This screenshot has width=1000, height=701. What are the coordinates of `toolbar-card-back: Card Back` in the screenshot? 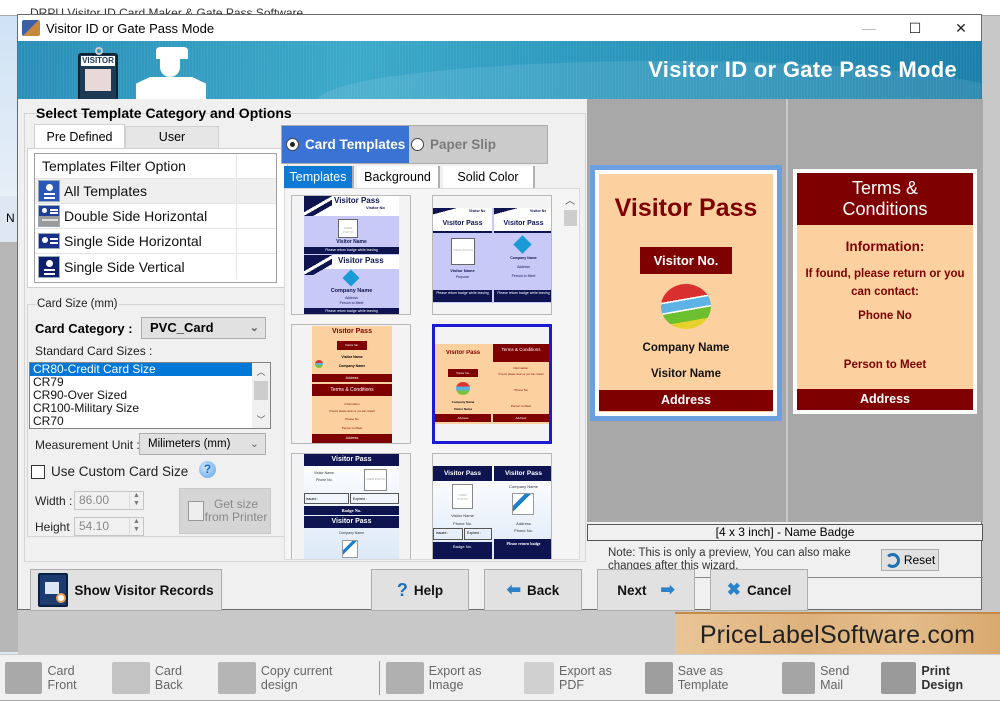 It's located at (162, 678).